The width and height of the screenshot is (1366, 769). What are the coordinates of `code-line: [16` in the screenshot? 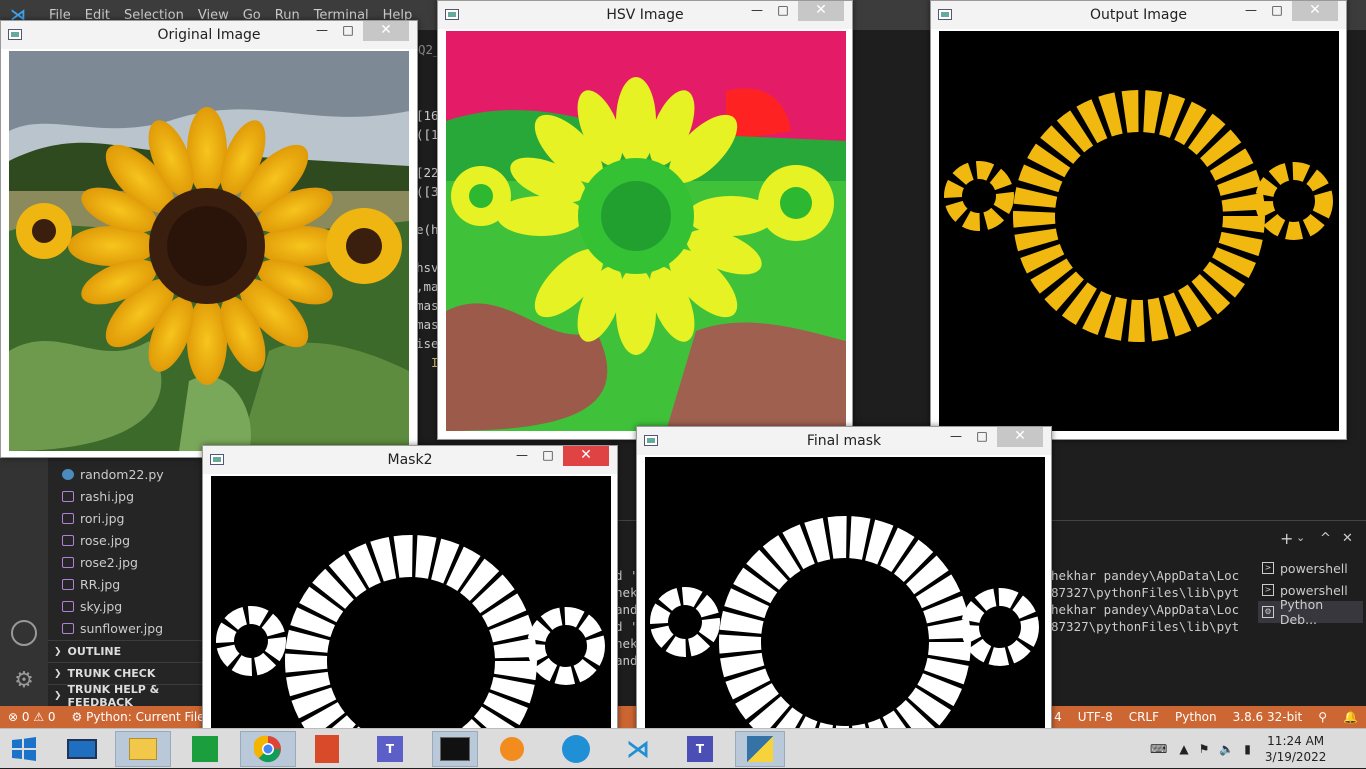 It's located at (427, 115).